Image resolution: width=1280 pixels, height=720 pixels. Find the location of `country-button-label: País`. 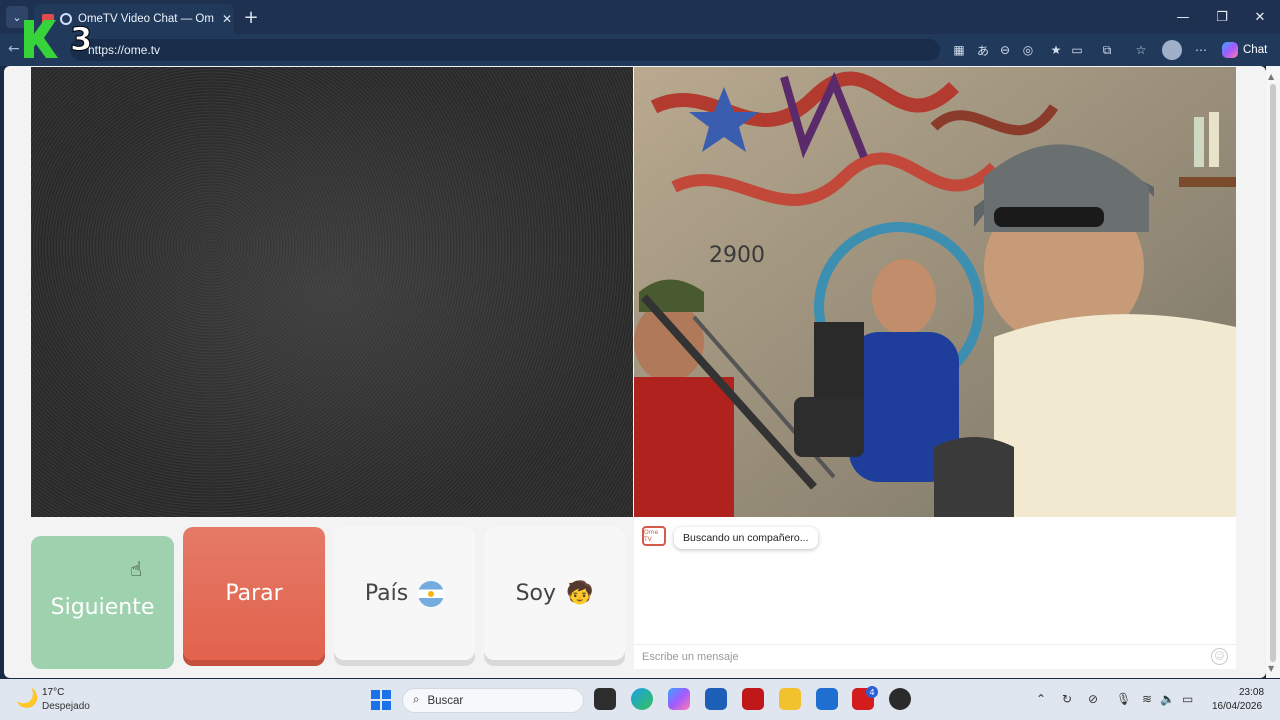

country-button-label: País is located at coordinates (386, 593).